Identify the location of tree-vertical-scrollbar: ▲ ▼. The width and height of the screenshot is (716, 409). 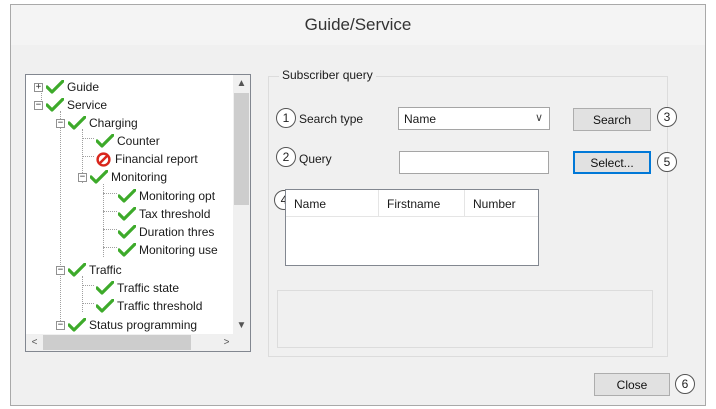
(241, 204).